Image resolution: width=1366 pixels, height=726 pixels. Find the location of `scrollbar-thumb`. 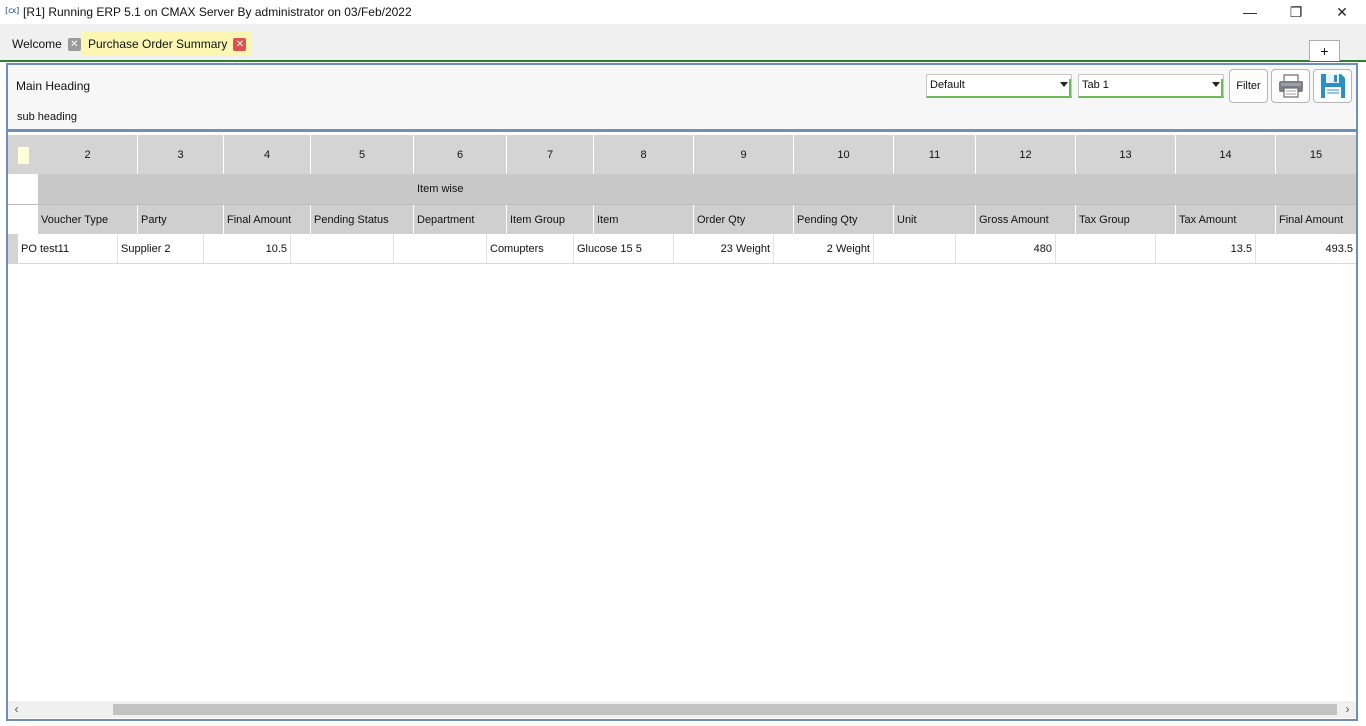

scrollbar-thumb is located at coordinates (725, 709).